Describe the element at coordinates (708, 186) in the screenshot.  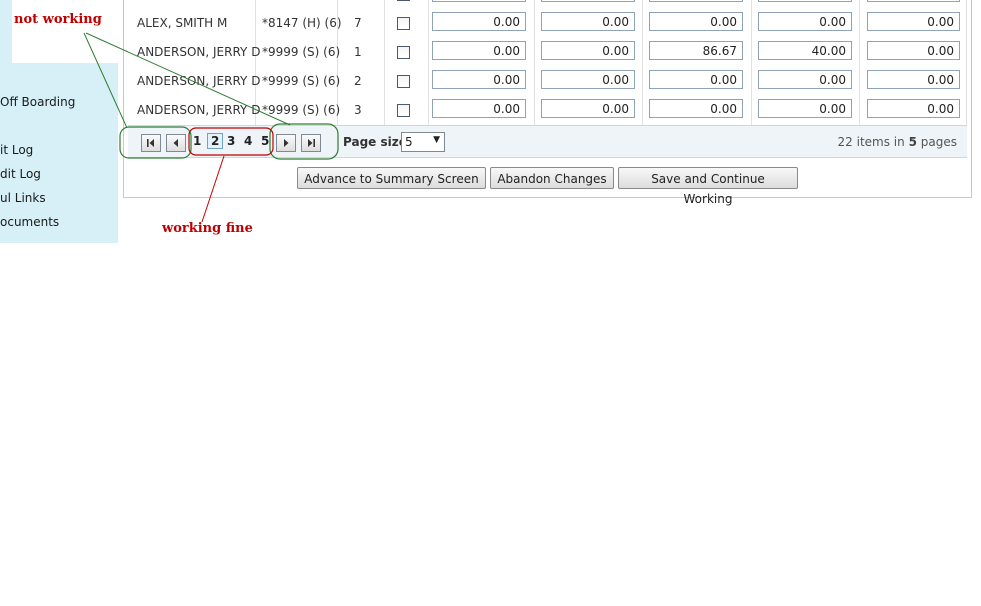
I see `save-continue-button: Save and Continue Working` at that location.